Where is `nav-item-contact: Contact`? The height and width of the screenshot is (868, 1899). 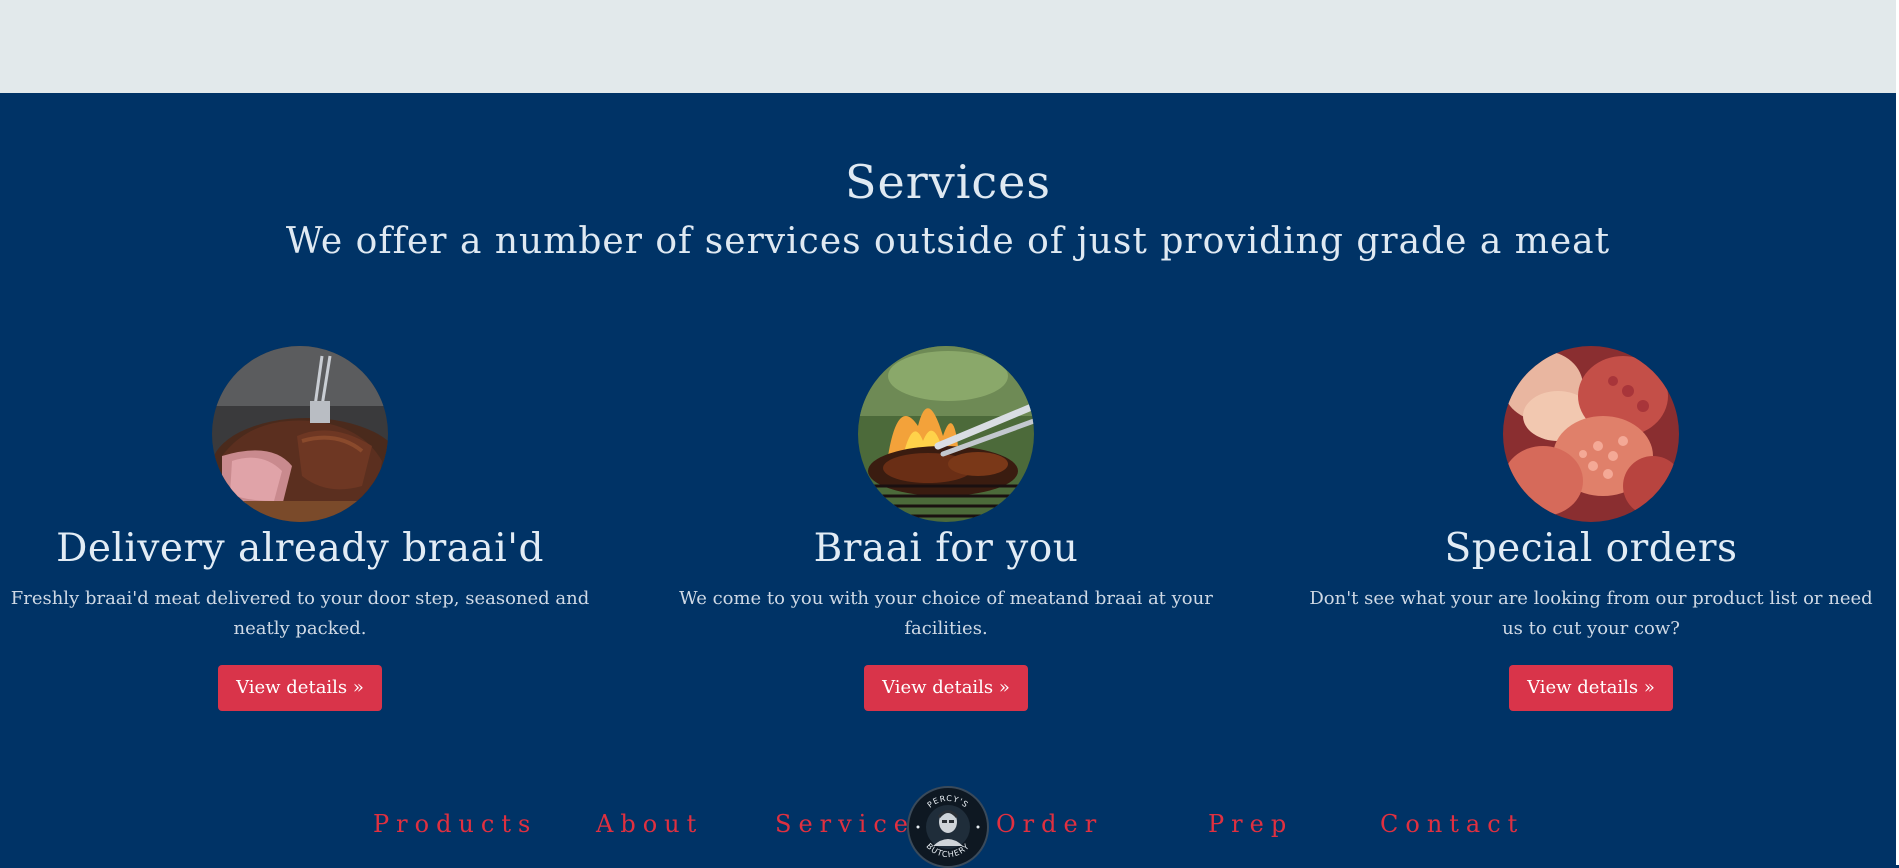 nav-item-contact: Contact is located at coordinates (1452, 824).